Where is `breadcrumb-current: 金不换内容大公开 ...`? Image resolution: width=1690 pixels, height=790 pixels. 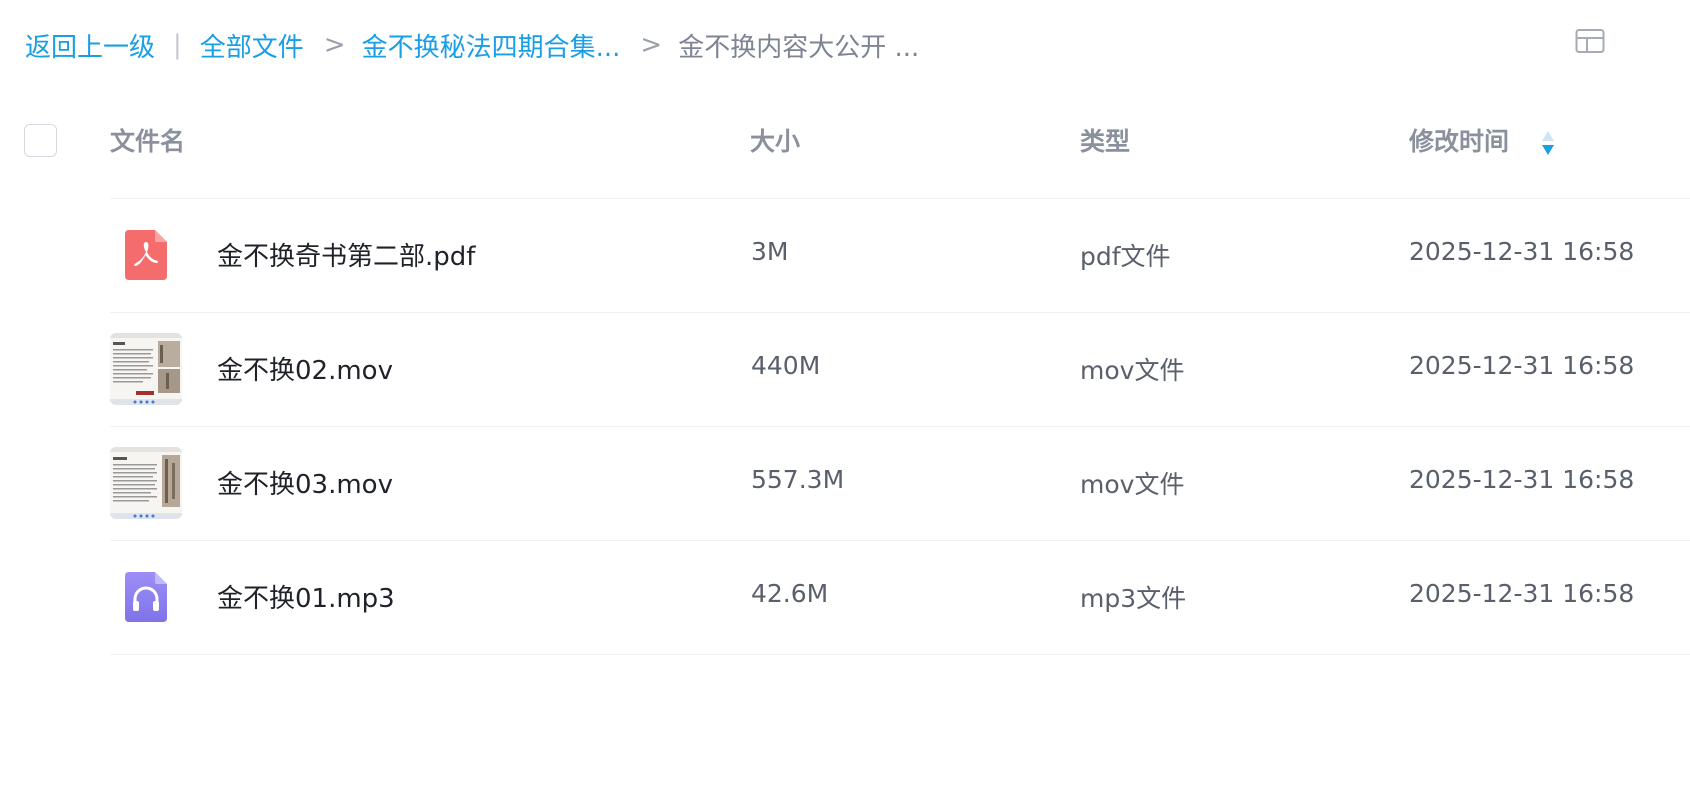 breadcrumb-current: 金不换内容大公开 ... is located at coordinates (799, 47).